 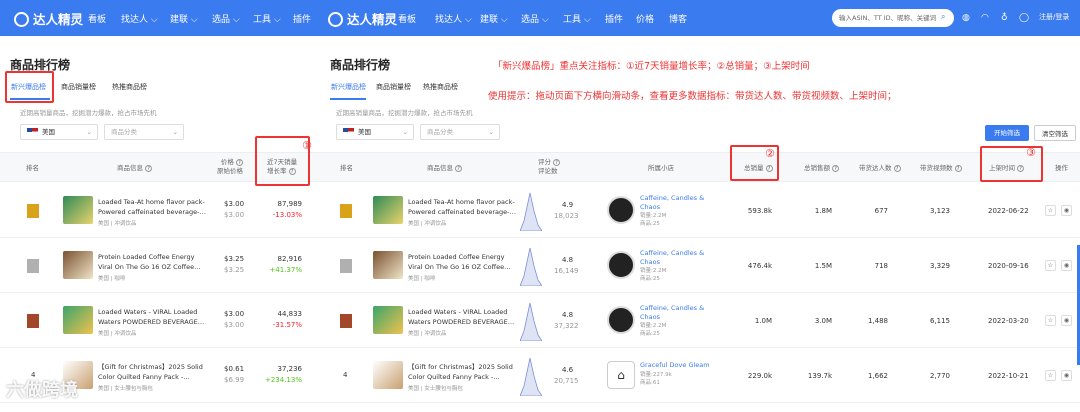 I want to click on tab-emerging: 新兴爆品榜, so click(x=348, y=87).